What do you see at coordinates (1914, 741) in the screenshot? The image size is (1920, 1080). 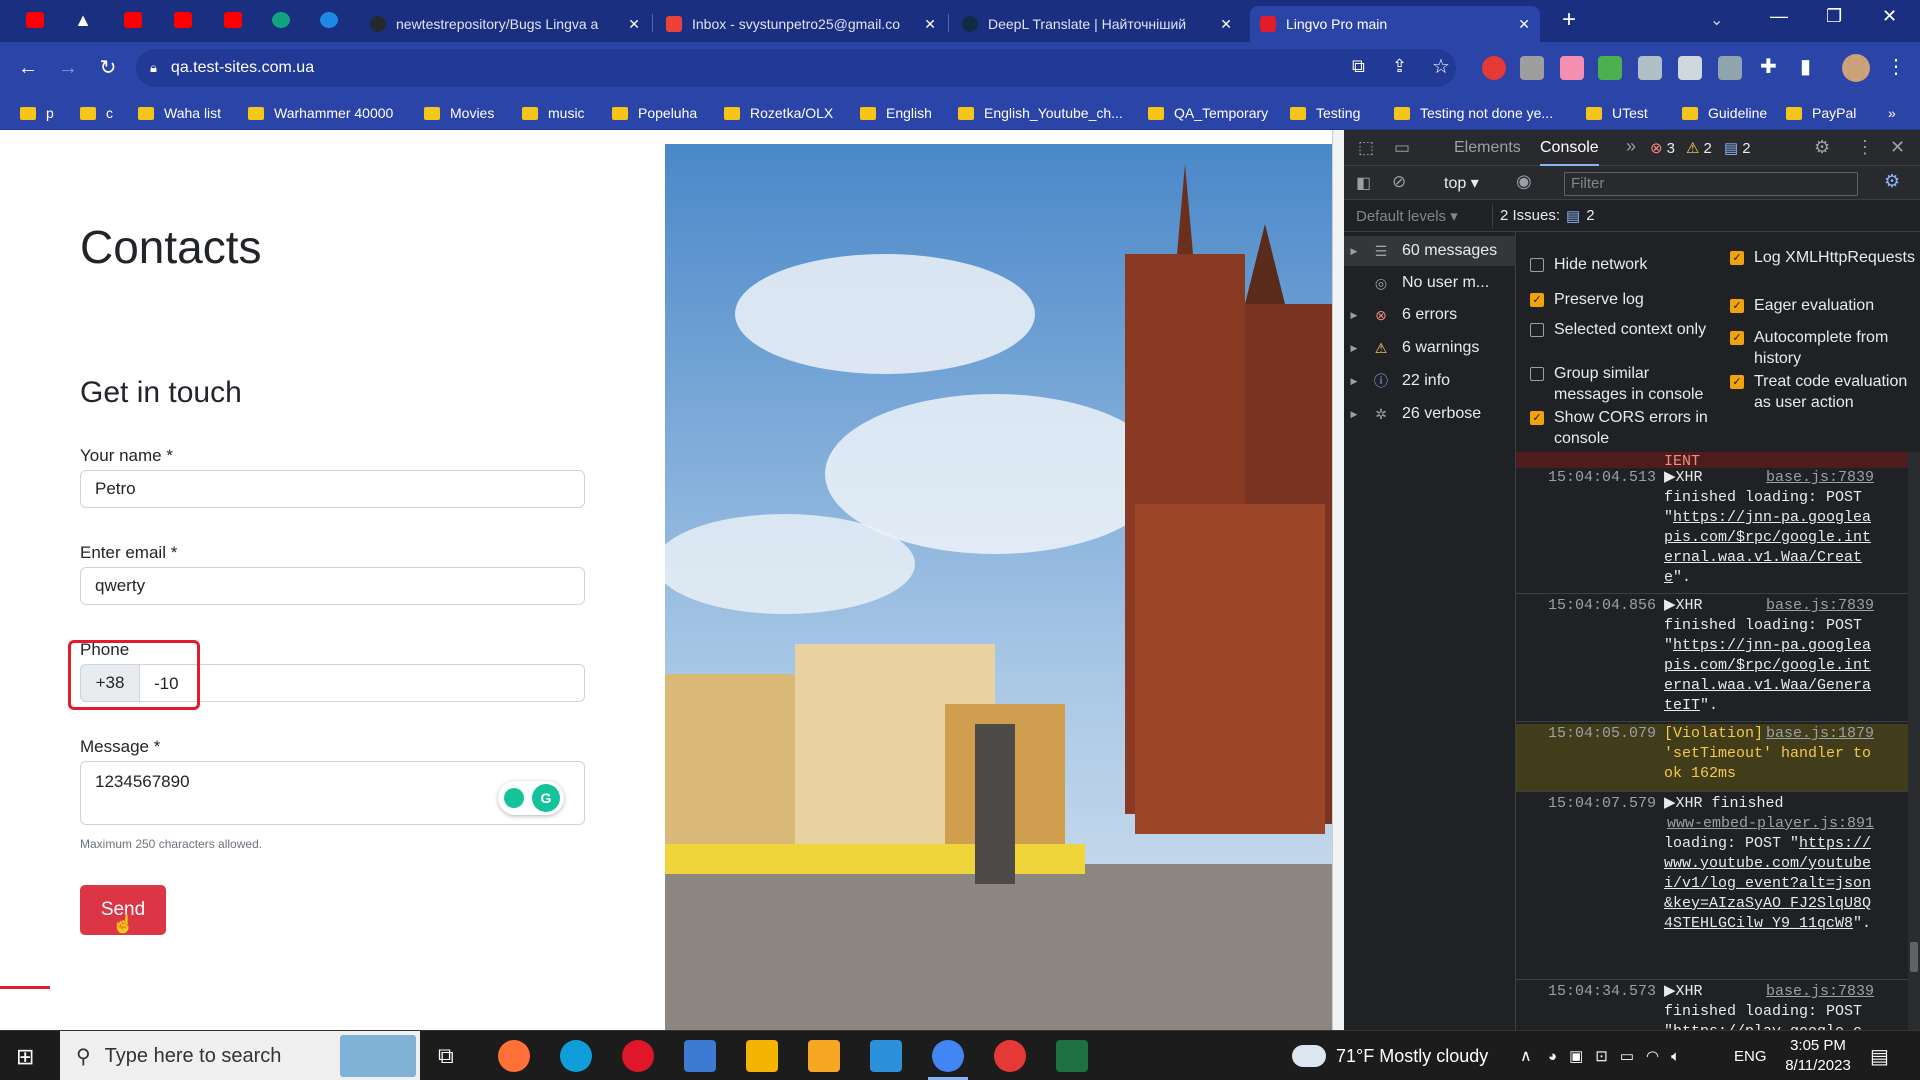 I see `console-scrollbar` at bounding box center [1914, 741].